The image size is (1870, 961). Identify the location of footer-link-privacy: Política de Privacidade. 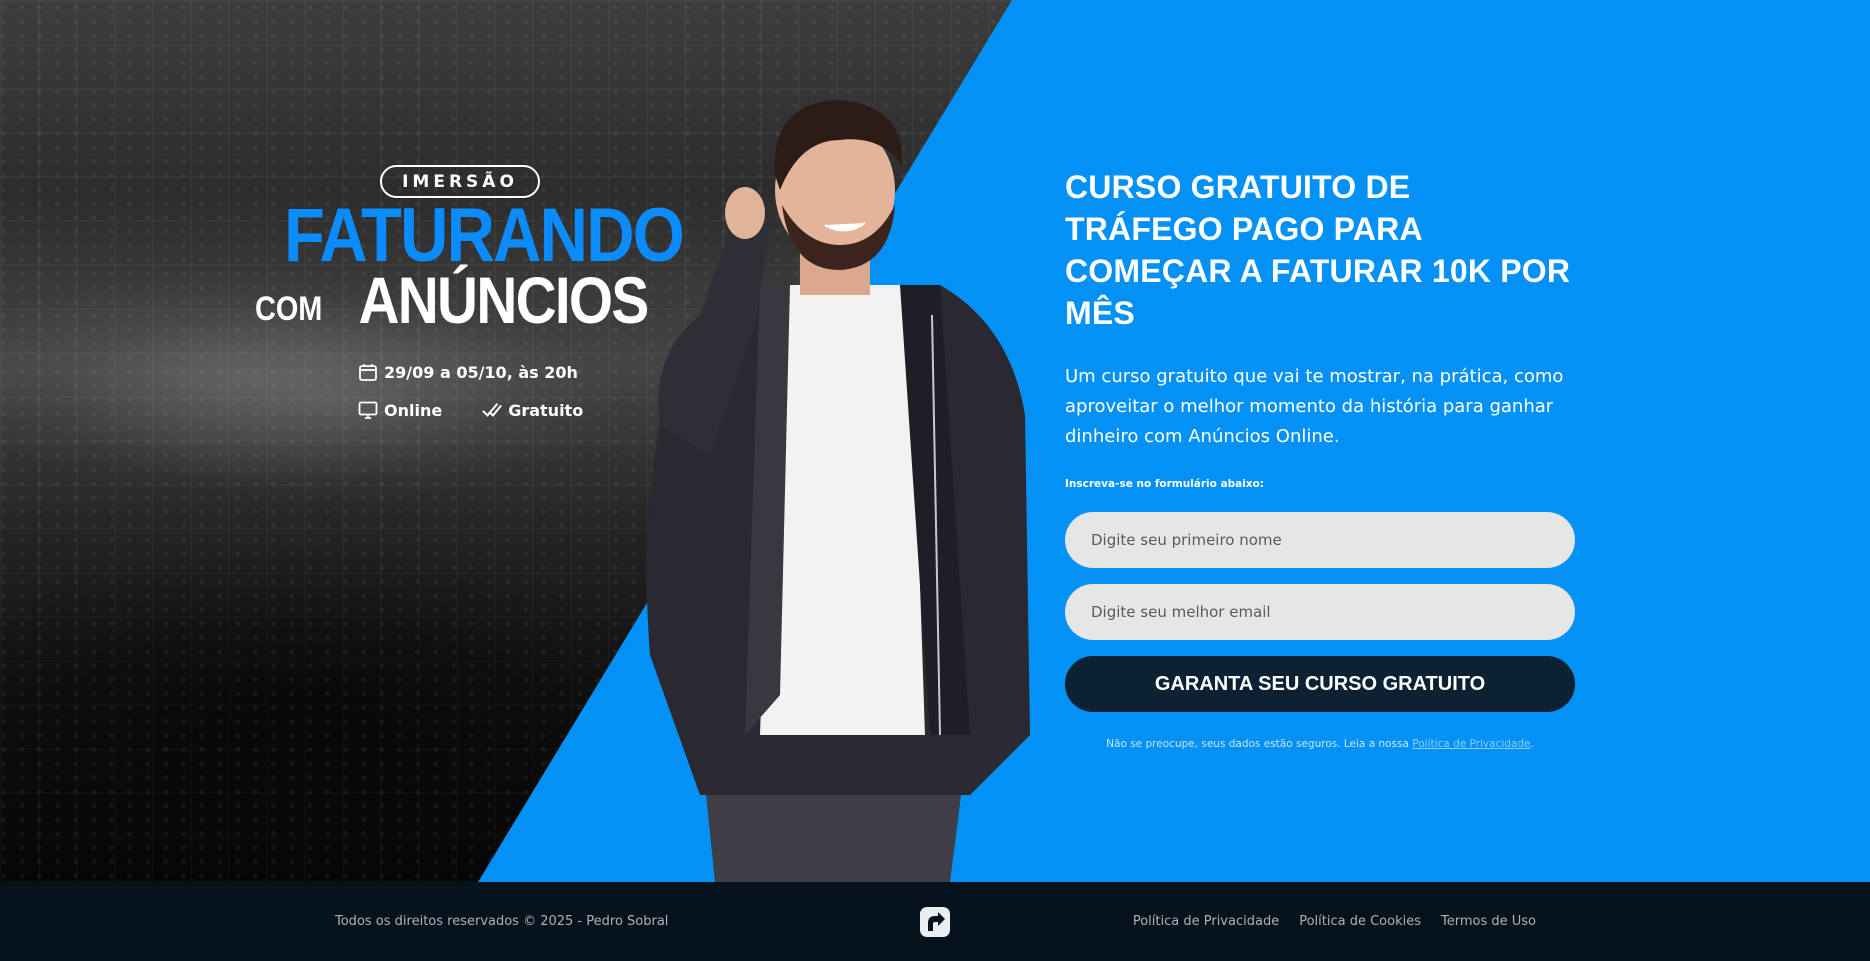
(1206, 921).